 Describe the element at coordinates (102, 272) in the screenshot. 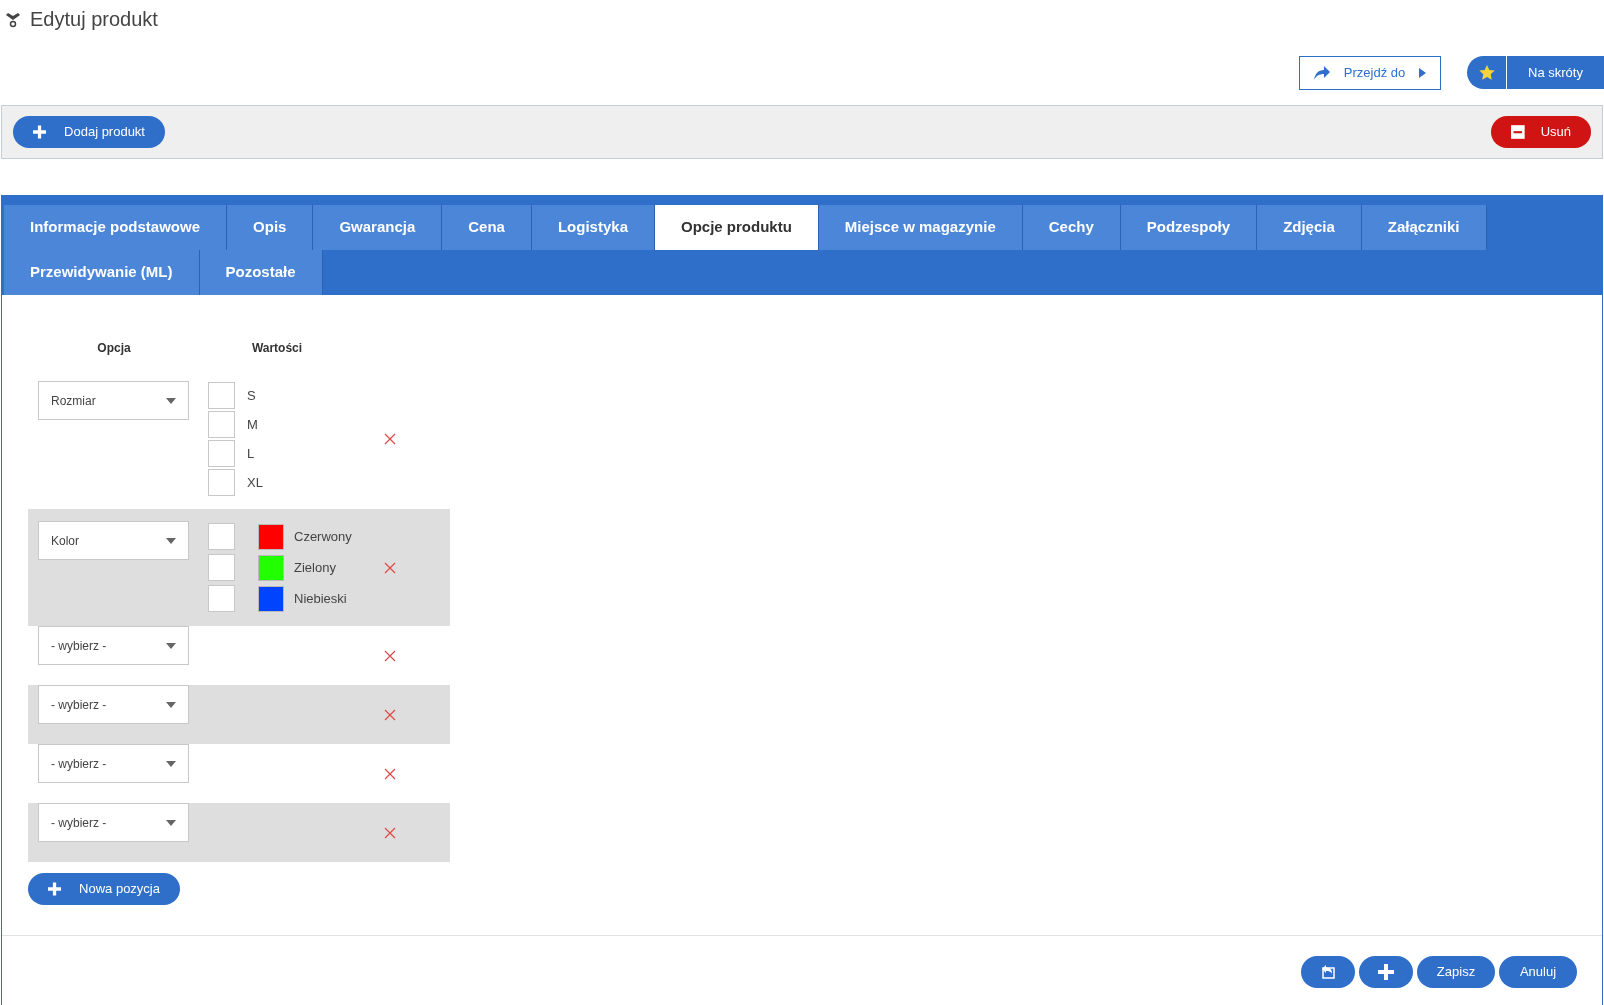

I see `tab: Przewidywanie (ML)` at that location.